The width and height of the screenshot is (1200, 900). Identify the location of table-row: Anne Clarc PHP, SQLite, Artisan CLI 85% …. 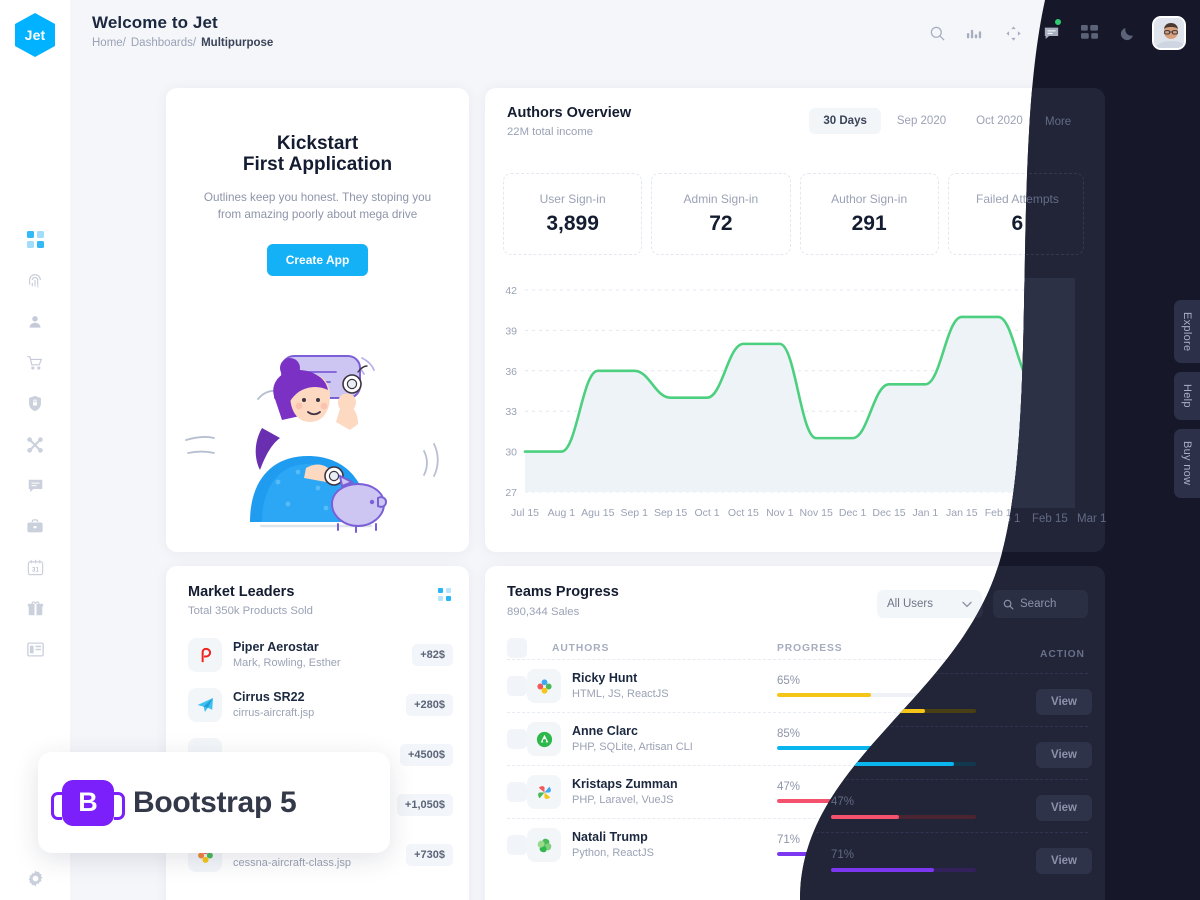
(797, 738).